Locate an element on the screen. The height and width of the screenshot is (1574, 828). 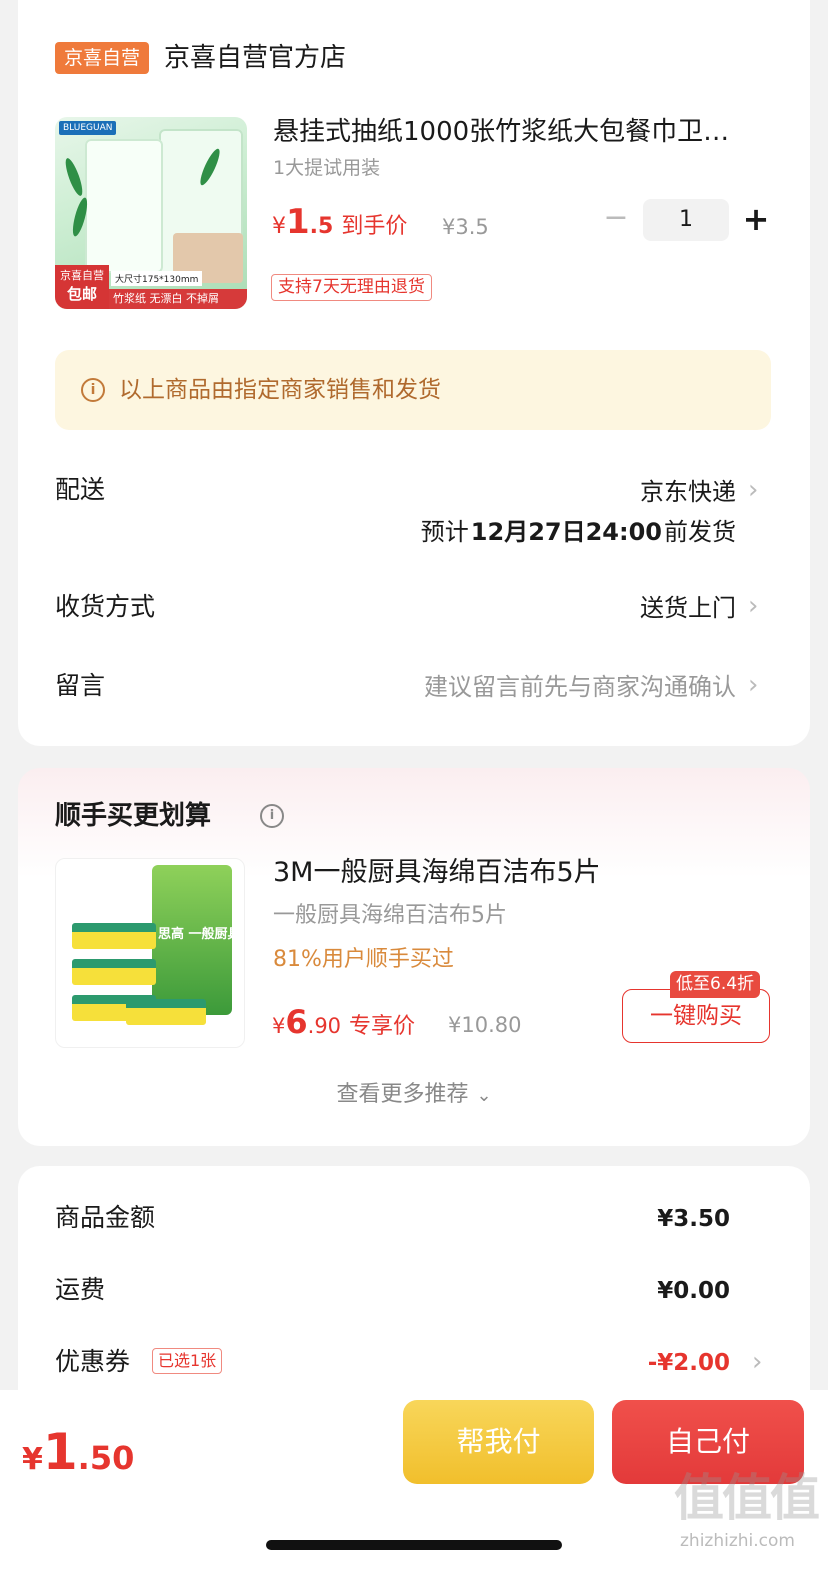
goods-amount-label: 商品金额 is located at coordinates (105, 1217).